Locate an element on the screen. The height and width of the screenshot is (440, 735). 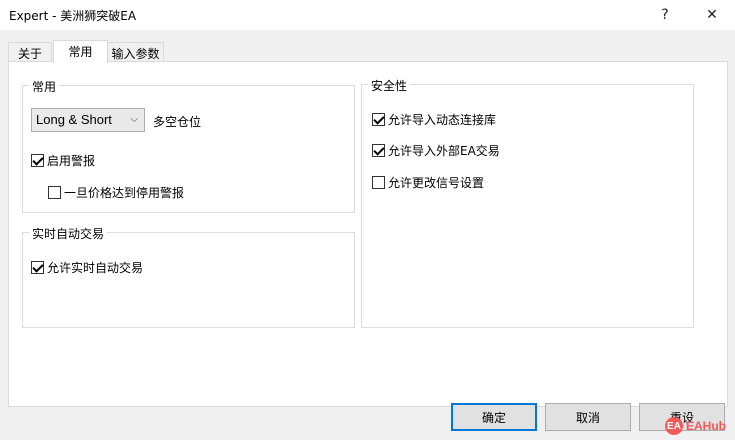
disable-alert-on-price-checkbox: 一旦价格达到停用警报 is located at coordinates (116, 192).